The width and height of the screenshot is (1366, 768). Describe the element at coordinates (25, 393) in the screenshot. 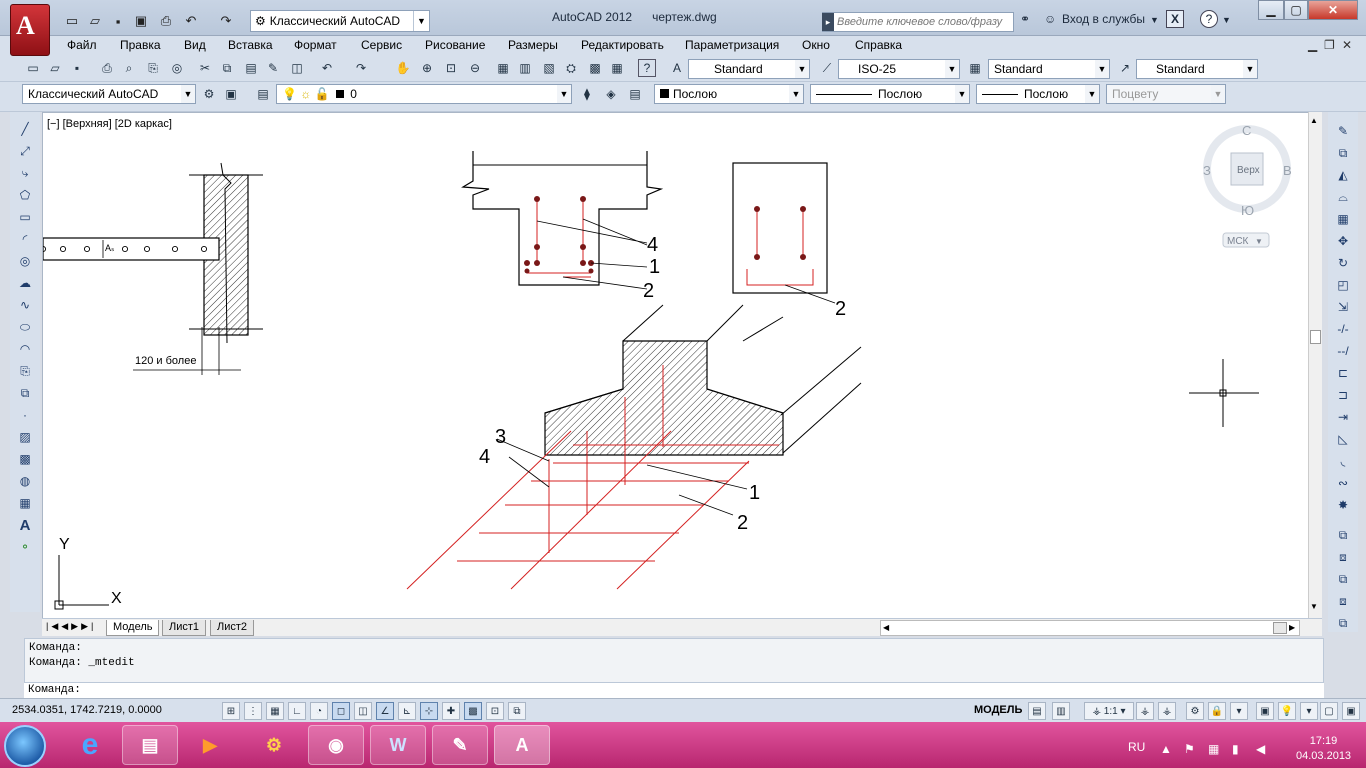

I see `make-block-icon: ⧉` at that location.